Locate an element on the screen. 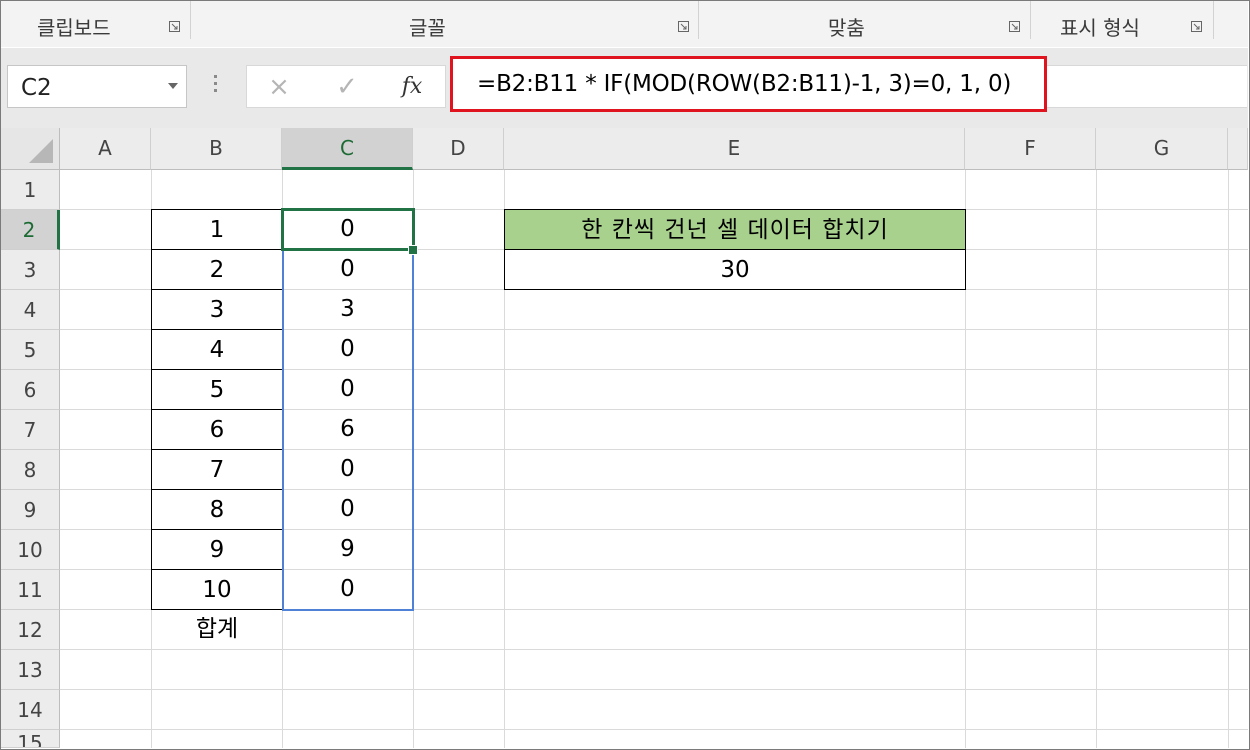 The width and height of the screenshot is (1250, 750). column-header-c: C is located at coordinates (347, 149).